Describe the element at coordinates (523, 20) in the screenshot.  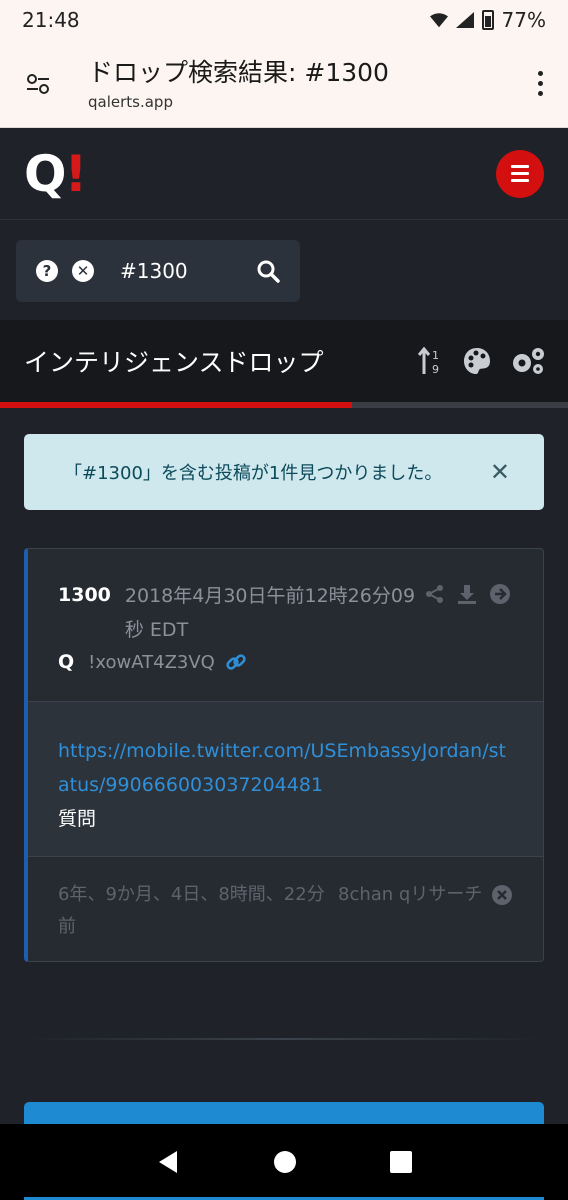
I see `battery-level: 77%` at that location.